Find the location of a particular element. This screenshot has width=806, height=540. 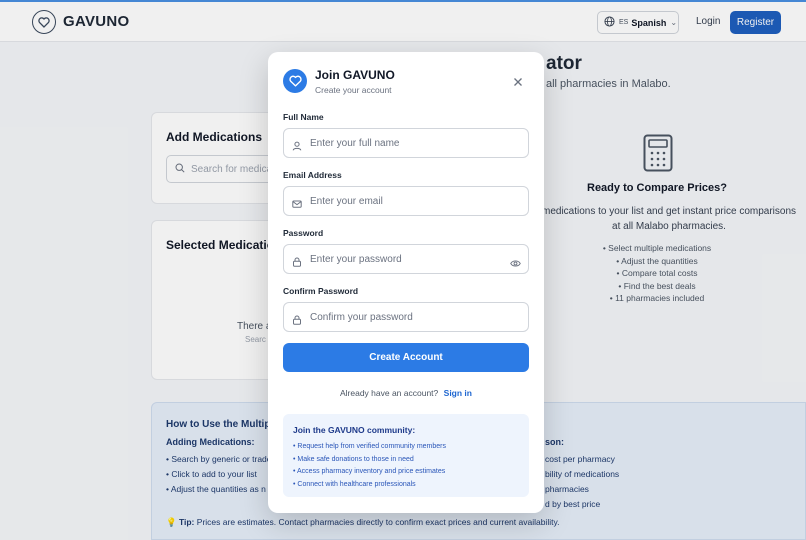

modal-subtitle: Create your account is located at coordinates (353, 90).